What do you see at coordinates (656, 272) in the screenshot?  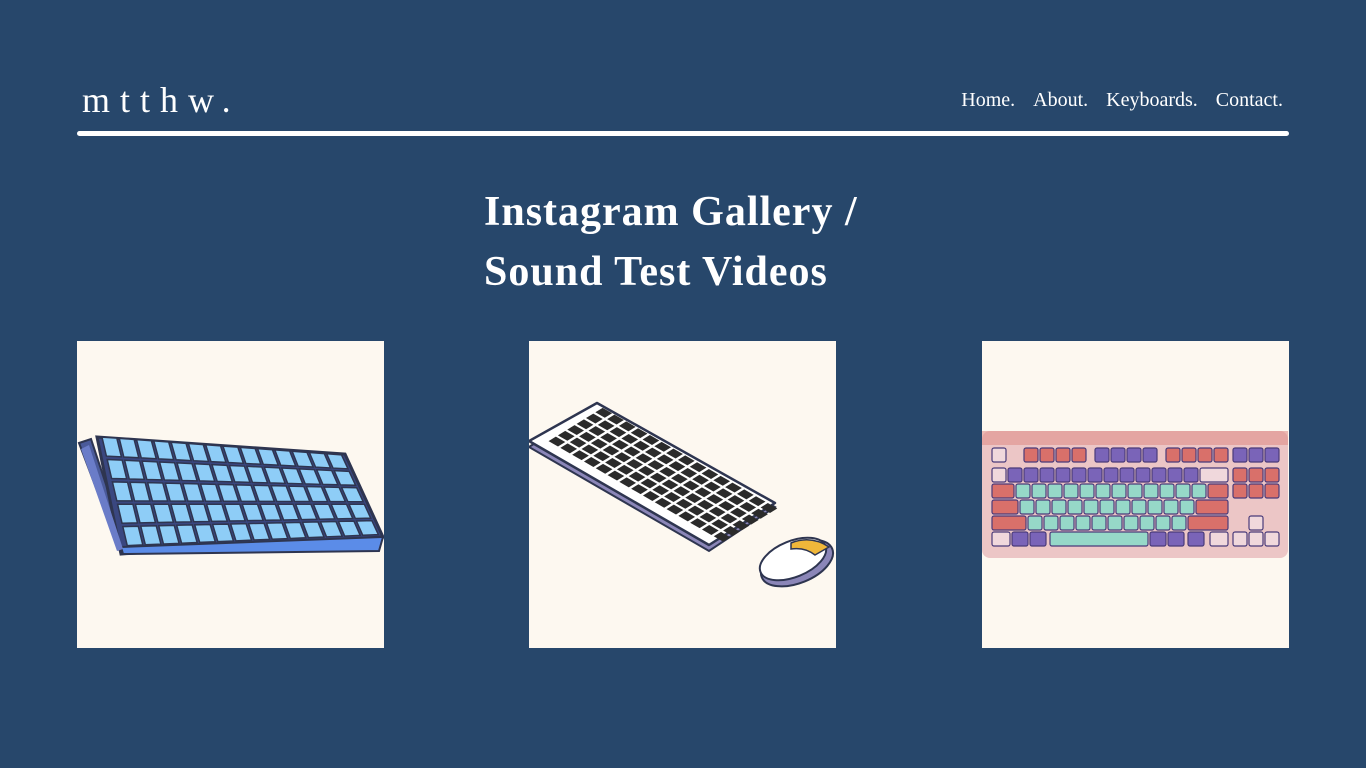 I see `page-title-line-2: Sound Test Videos` at bounding box center [656, 272].